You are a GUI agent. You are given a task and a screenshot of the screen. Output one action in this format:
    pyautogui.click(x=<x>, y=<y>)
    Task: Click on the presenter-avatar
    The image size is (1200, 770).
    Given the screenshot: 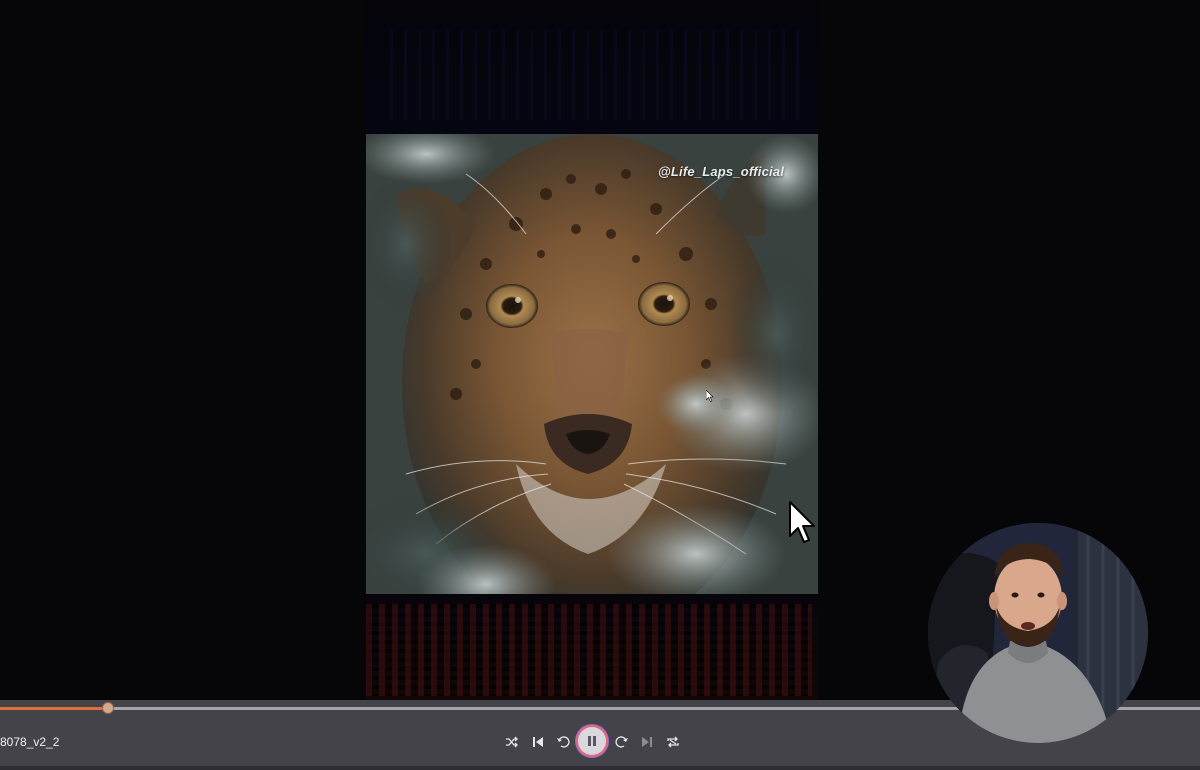 What is the action you would take?
    pyautogui.click(x=1038, y=633)
    